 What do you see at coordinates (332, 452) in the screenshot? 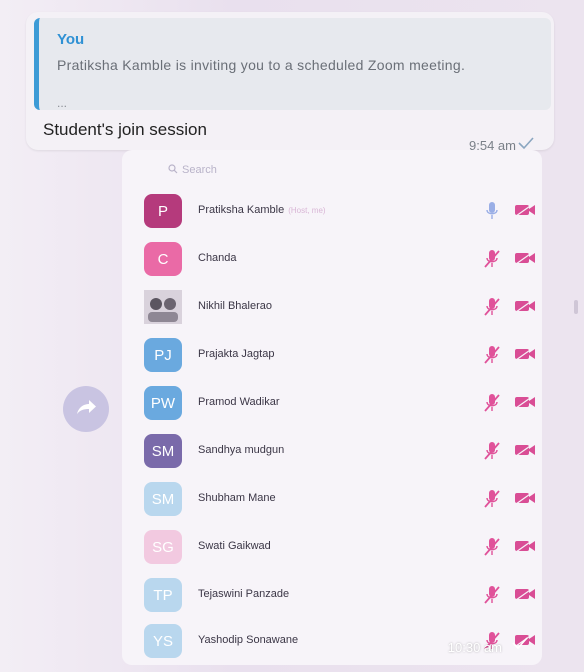
I see `participant-row: SM Sandhya mudgun` at bounding box center [332, 452].